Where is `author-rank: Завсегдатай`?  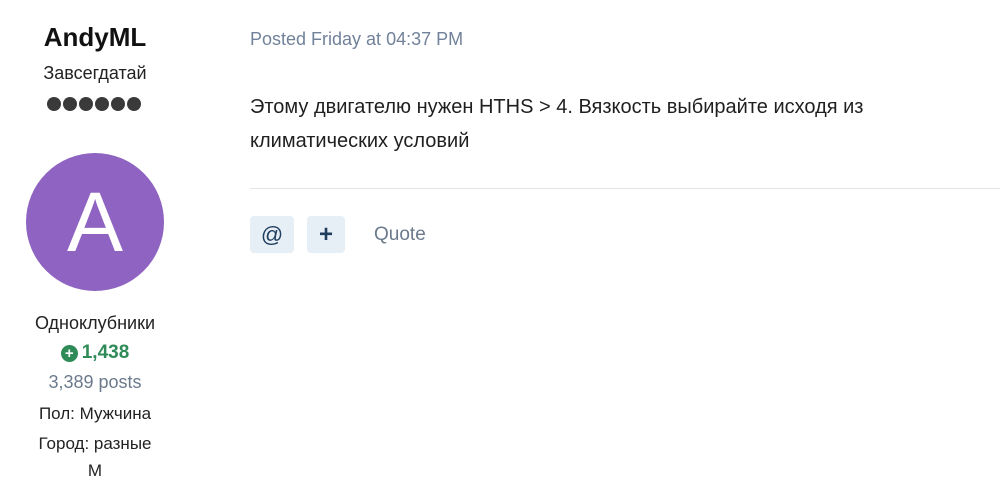 author-rank: Завсегдатай is located at coordinates (95, 73).